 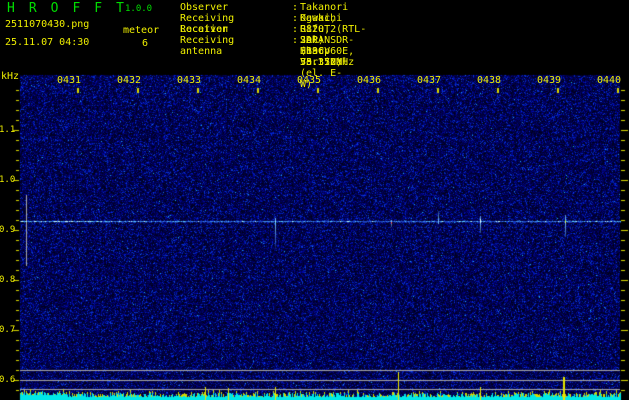 What do you see at coordinates (8, 380) in the screenshot?
I see `y-tick-label: 0.6` at bounding box center [8, 380].